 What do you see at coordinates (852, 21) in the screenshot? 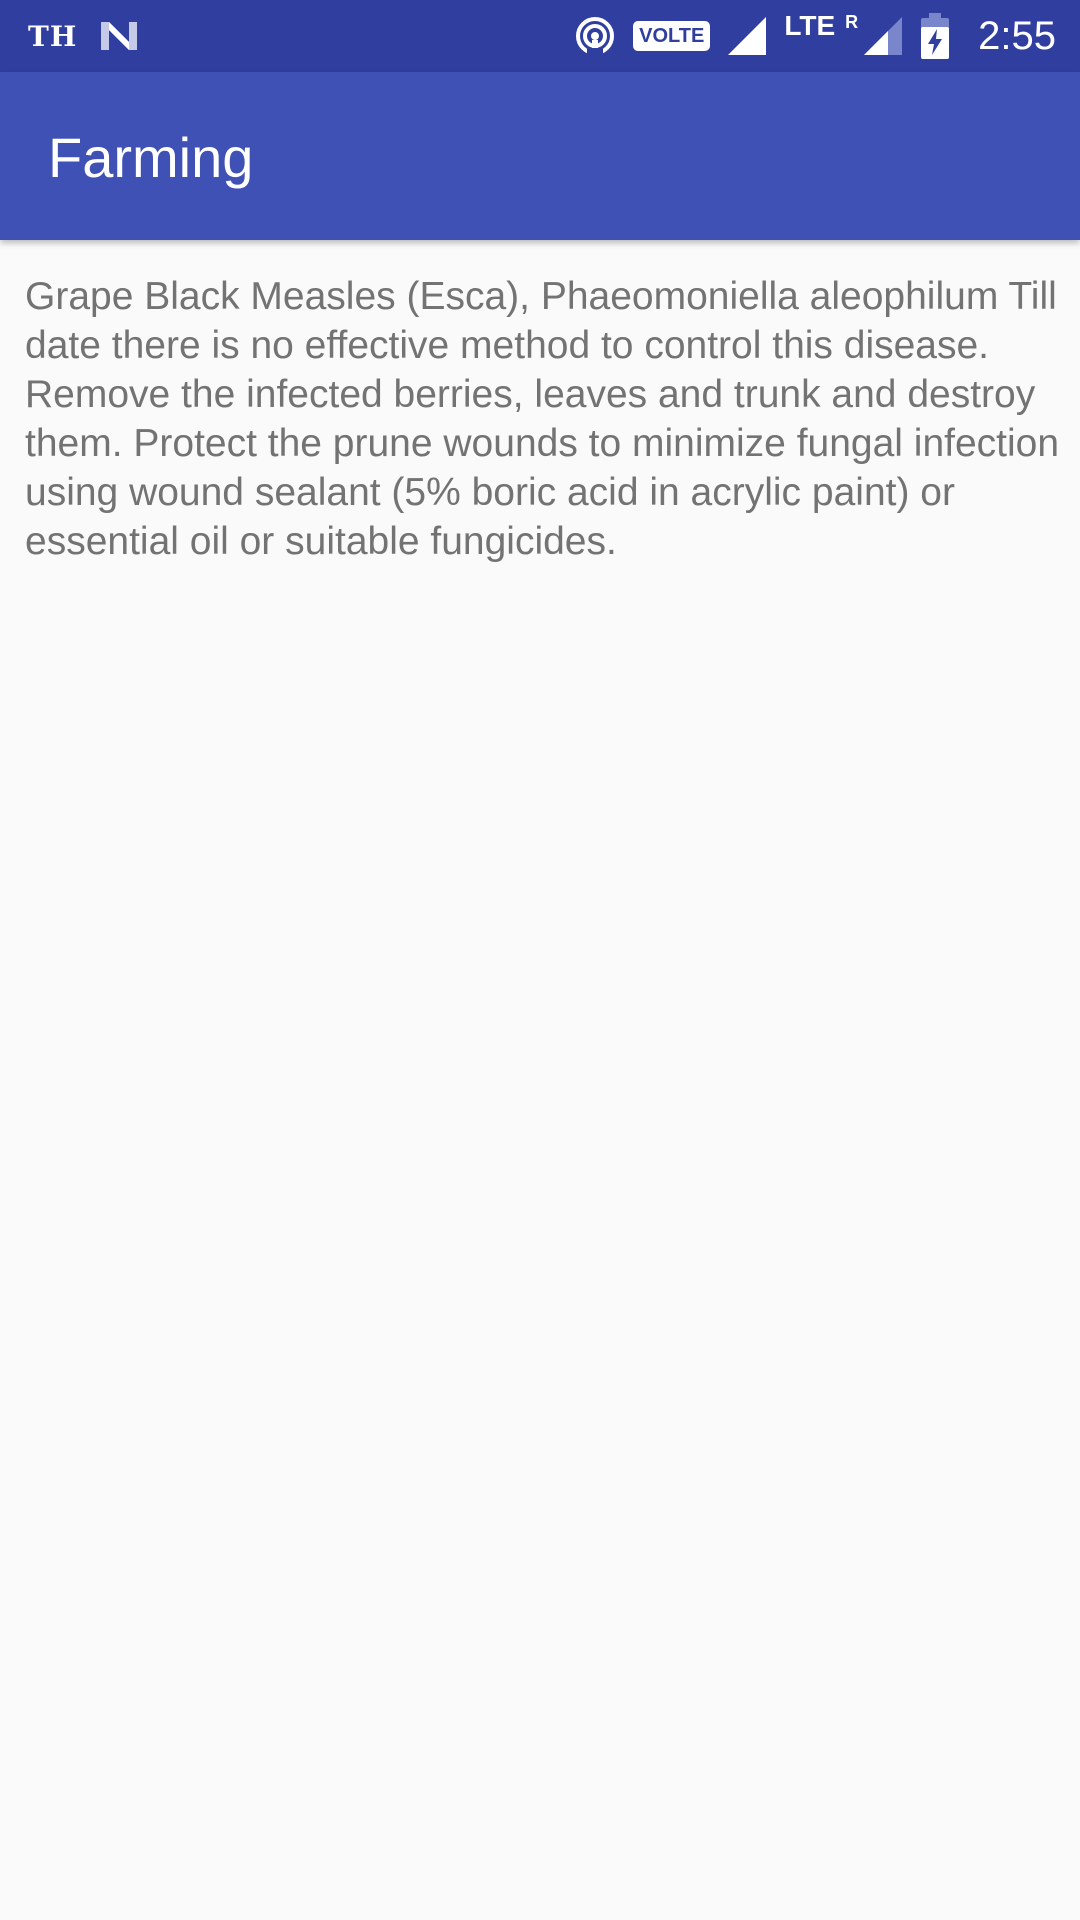
I see `roaming-indicator: R` at bounding box center [852, 21].